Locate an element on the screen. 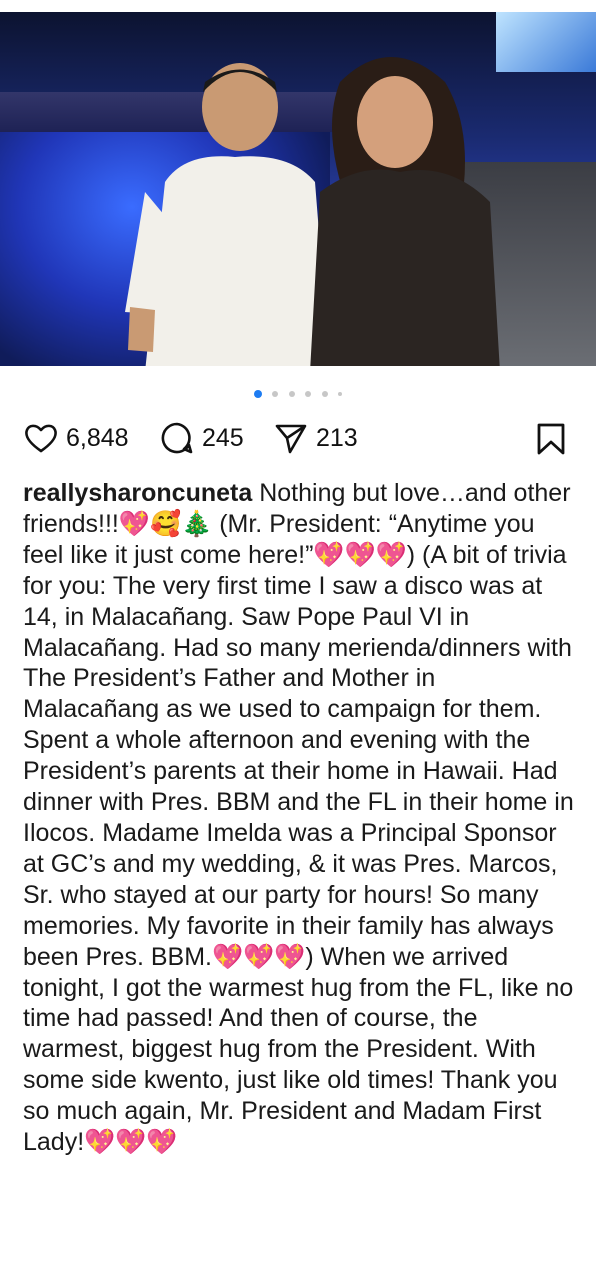 The width and height of the screenshot is (596, 1280). share-button: 213 is located at coordinates (316, 438).